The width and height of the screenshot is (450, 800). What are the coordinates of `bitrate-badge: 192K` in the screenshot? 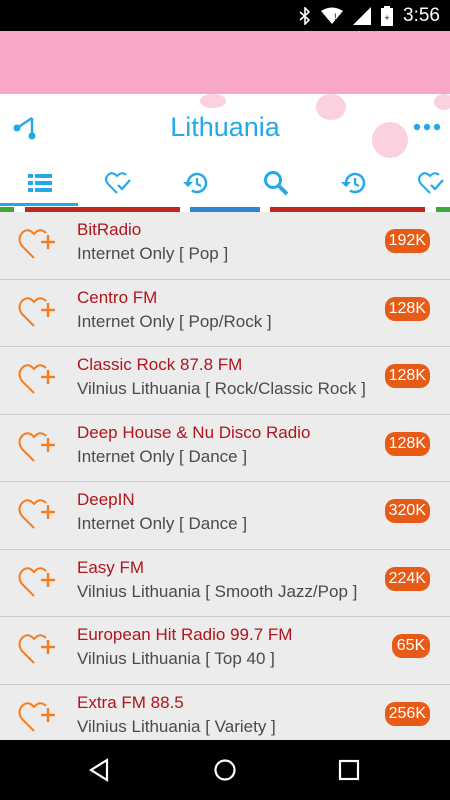 It's located at (407, 241).